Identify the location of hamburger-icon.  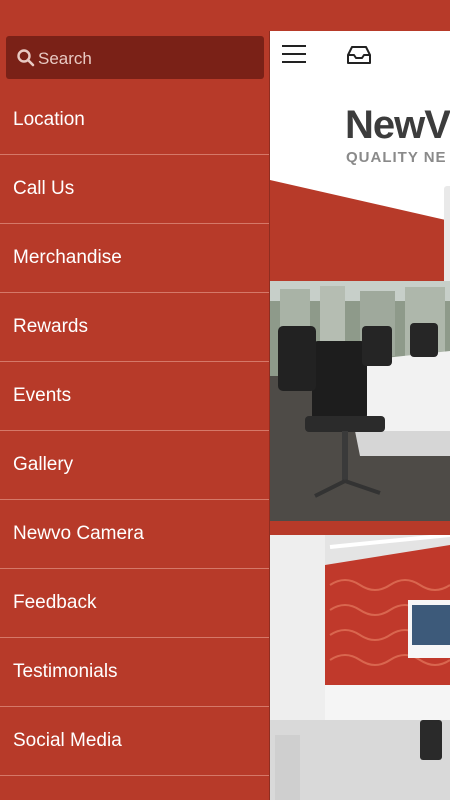
(294, 55).